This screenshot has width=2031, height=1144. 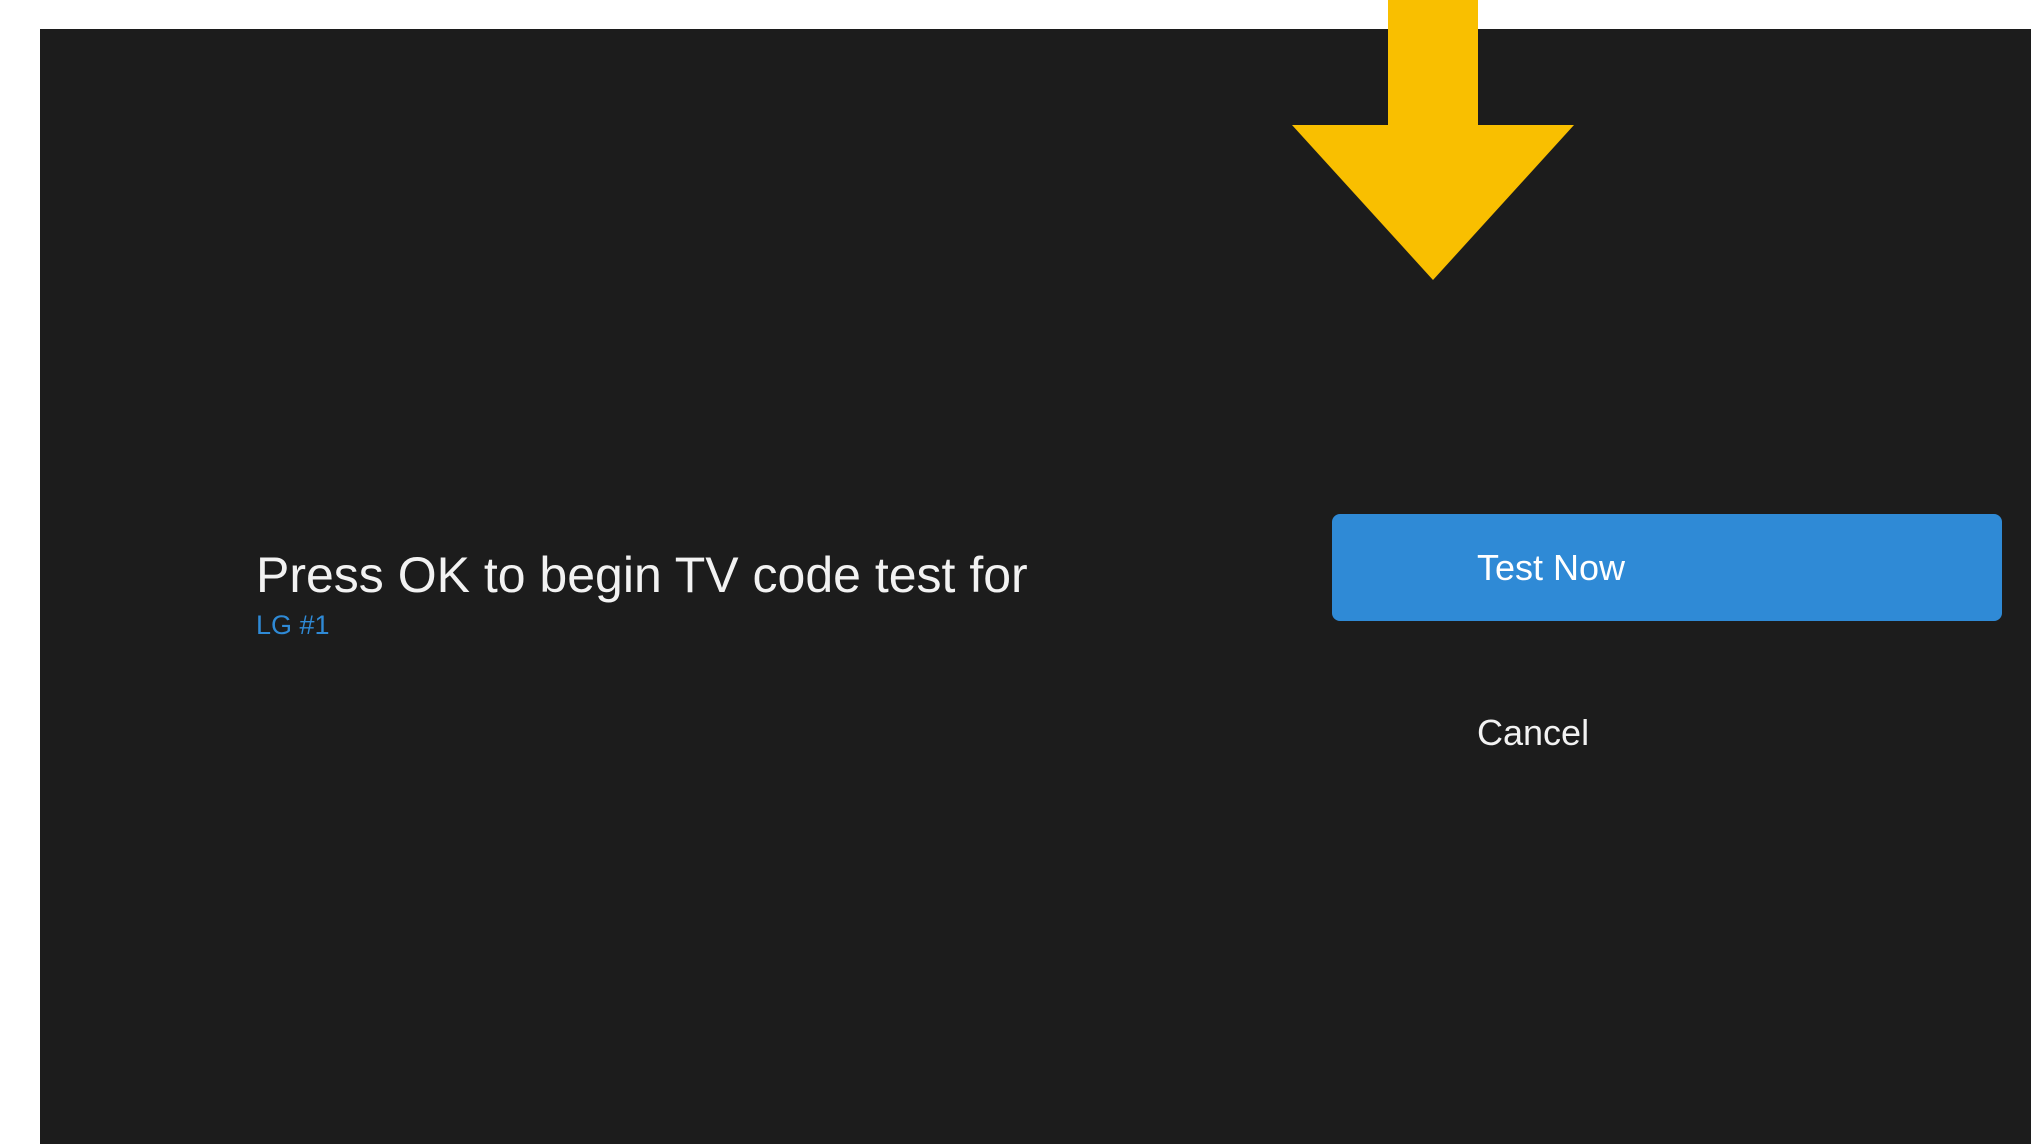 I want to click on arrow-down-shape, so click(x=1433, y=140).